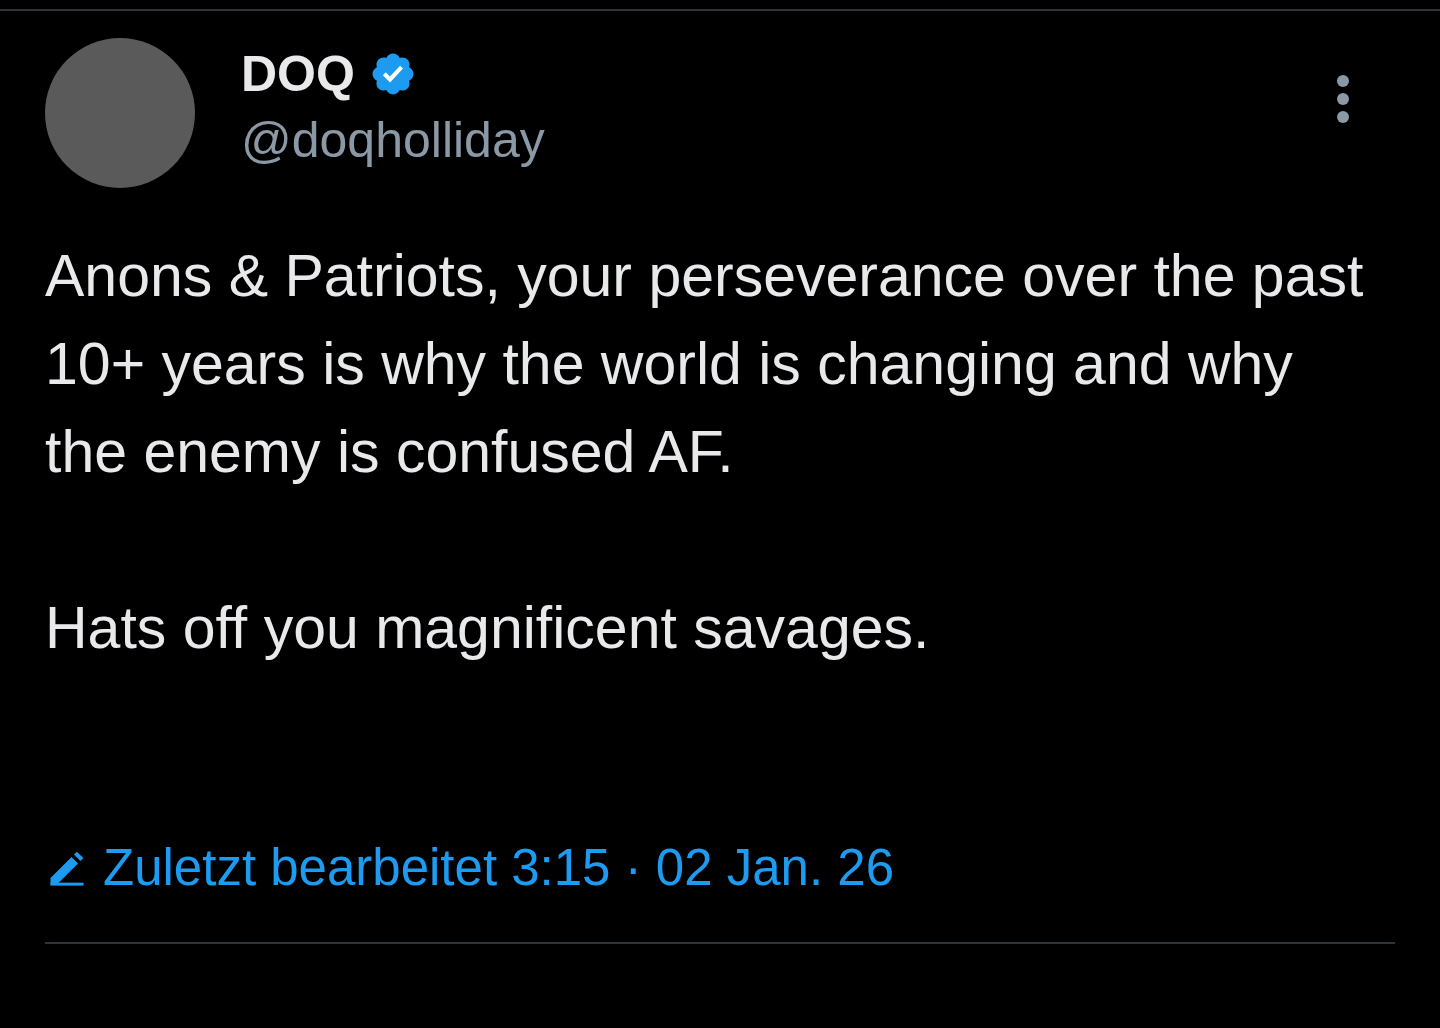  I want to click on more-options-icon, so click(1343, 99).